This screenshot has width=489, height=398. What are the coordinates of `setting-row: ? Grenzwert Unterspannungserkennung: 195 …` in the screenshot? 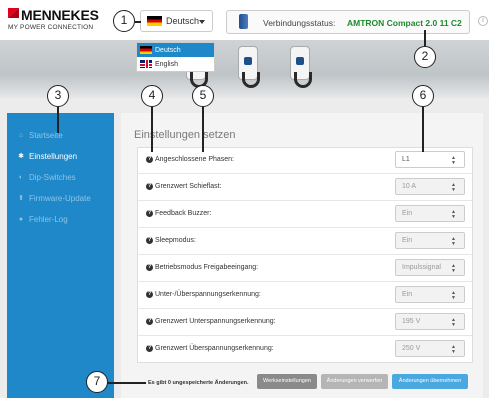 It's located at (305, 323).